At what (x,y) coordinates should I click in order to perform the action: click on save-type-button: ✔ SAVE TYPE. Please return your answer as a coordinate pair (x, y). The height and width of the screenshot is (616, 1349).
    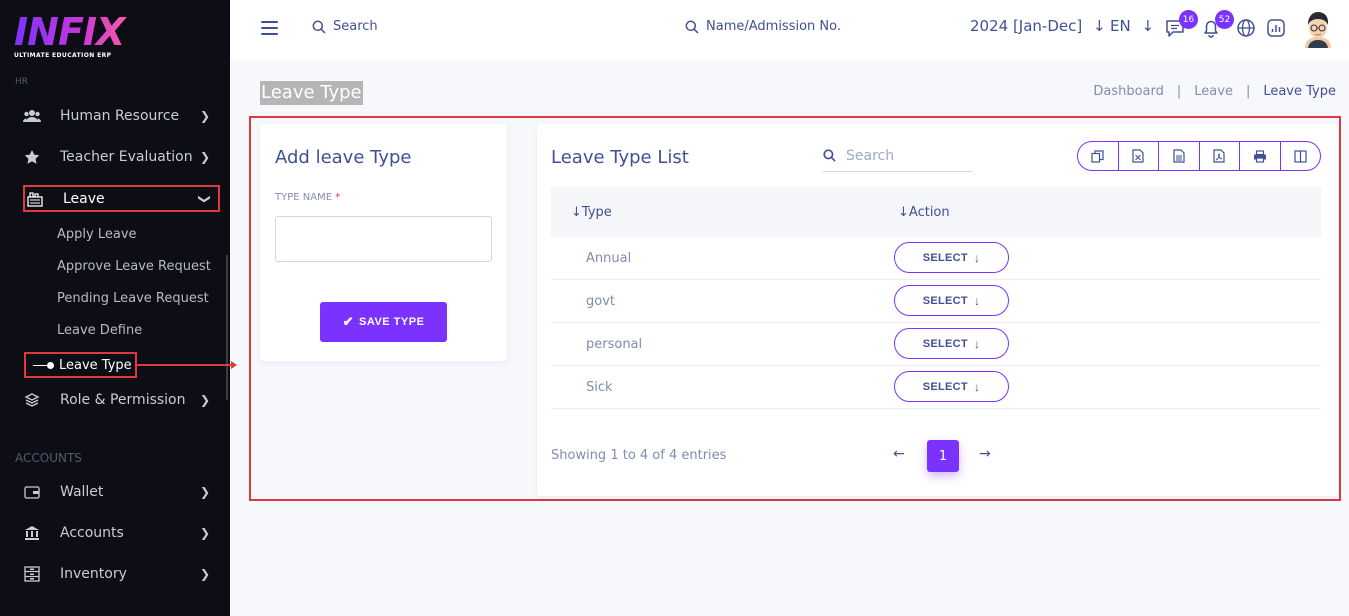
    Looking at the image, I should click on (383, 322).